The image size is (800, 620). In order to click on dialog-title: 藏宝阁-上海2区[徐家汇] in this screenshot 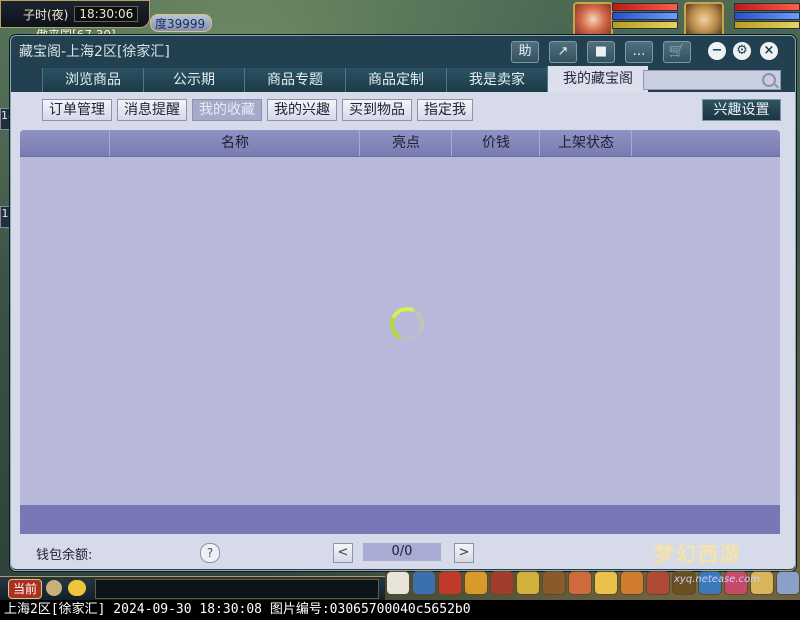, I will do `click(94, 52)`.